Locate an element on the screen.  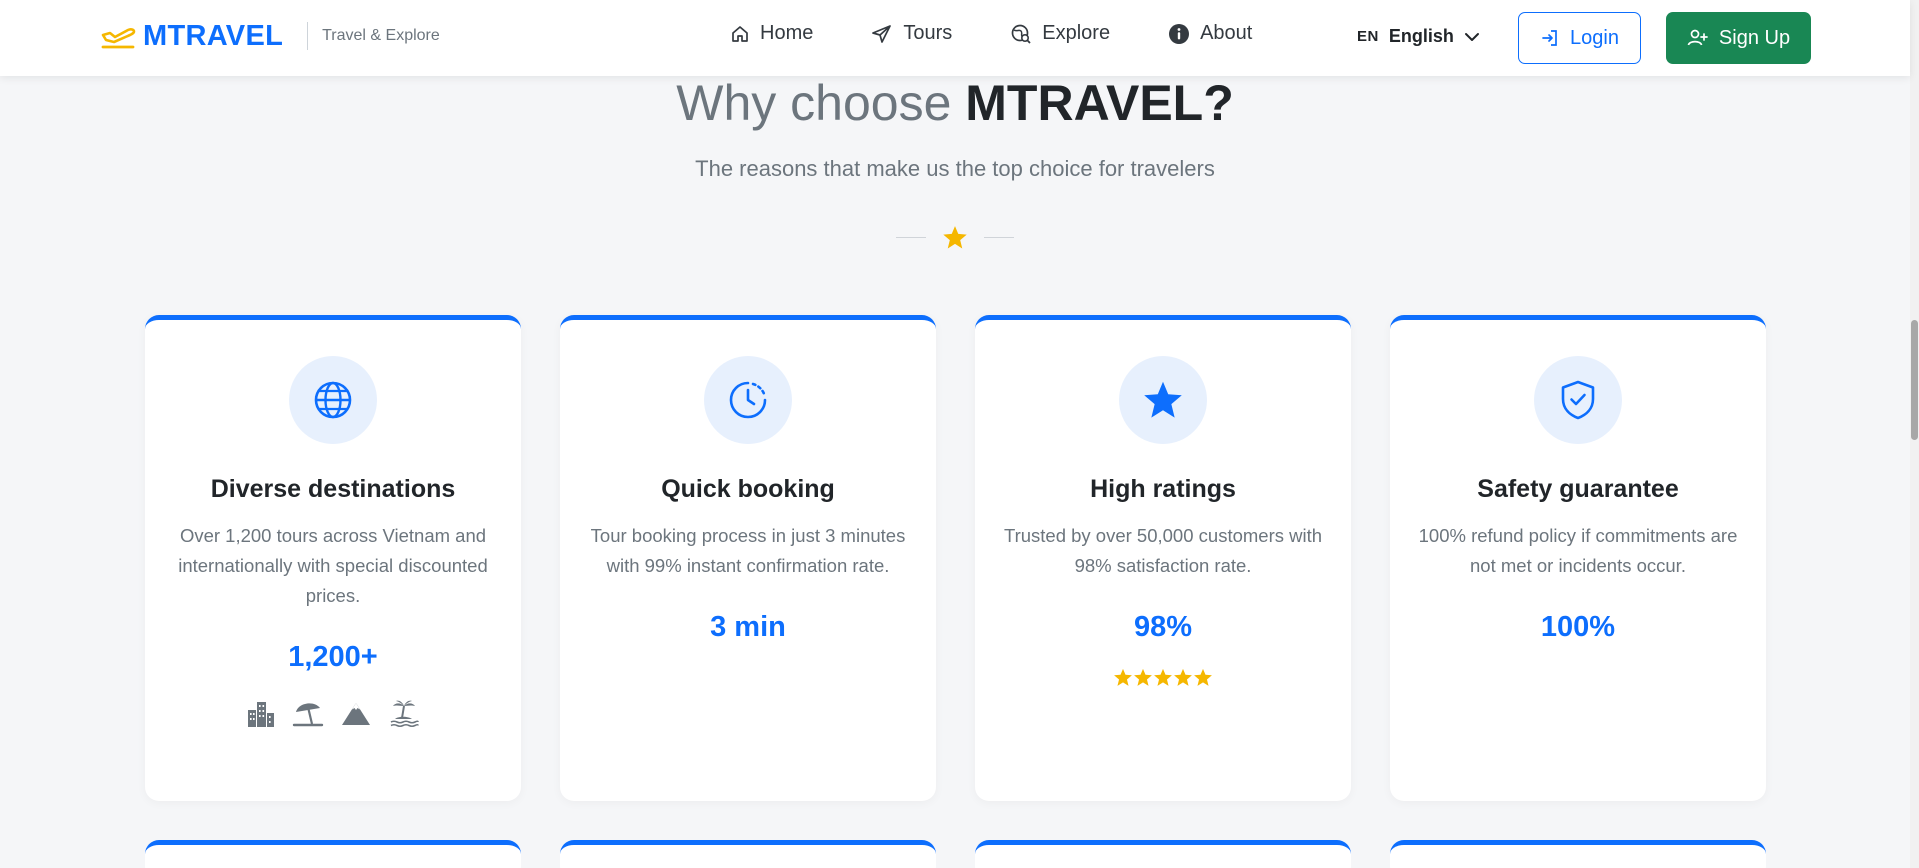
language-selector: EN English is located at coordinates (1418, 36).